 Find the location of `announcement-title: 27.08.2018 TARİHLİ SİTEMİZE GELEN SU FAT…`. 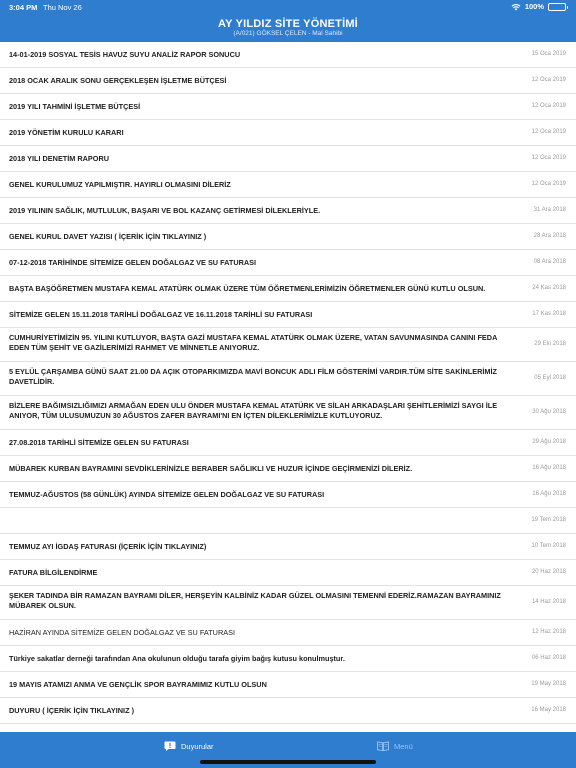

announcement-title: 27.08.2018 TARİHLİ SİTEMİZE GELEN SU FAT… is located at coordinates (99, 442).